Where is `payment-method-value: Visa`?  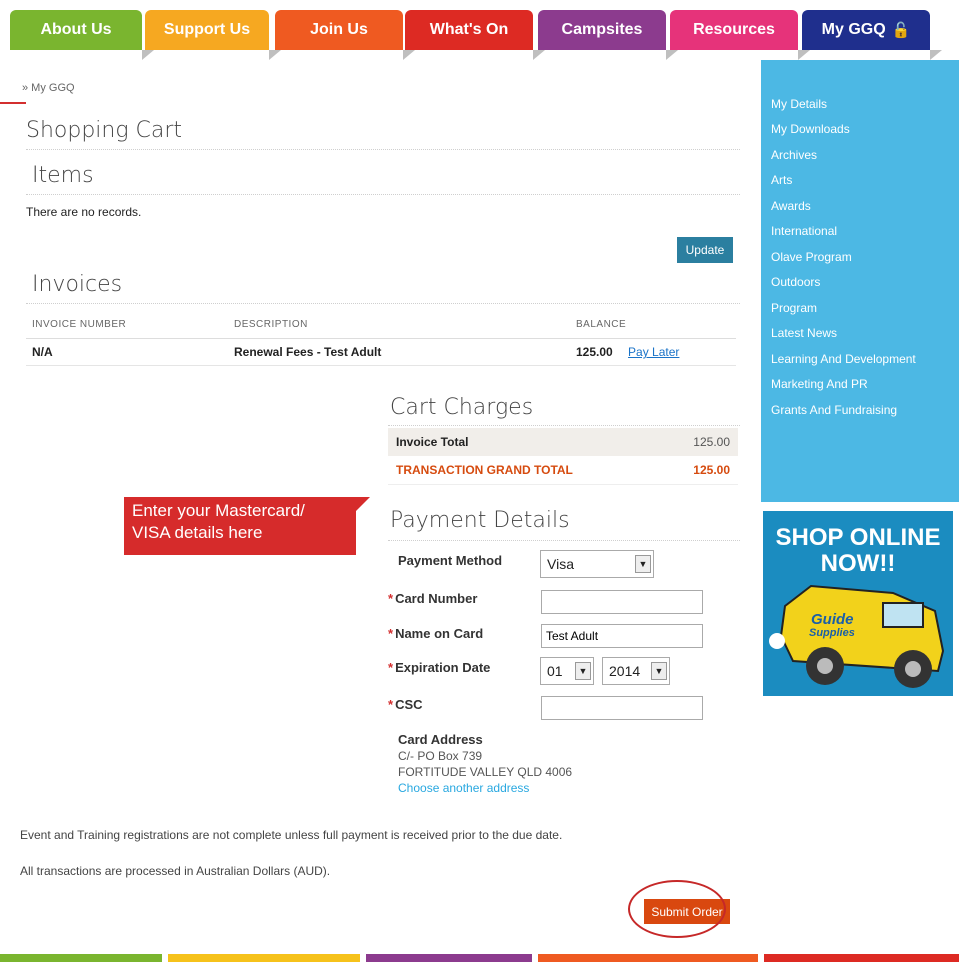
payment-method-value: Visa is located at coordinates (560, 564).